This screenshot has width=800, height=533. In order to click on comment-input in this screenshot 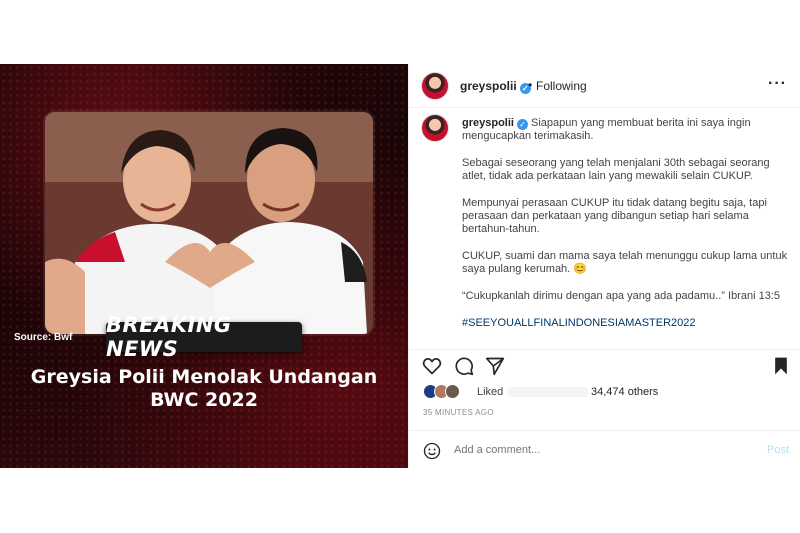, I will do `click(604, 450)`.